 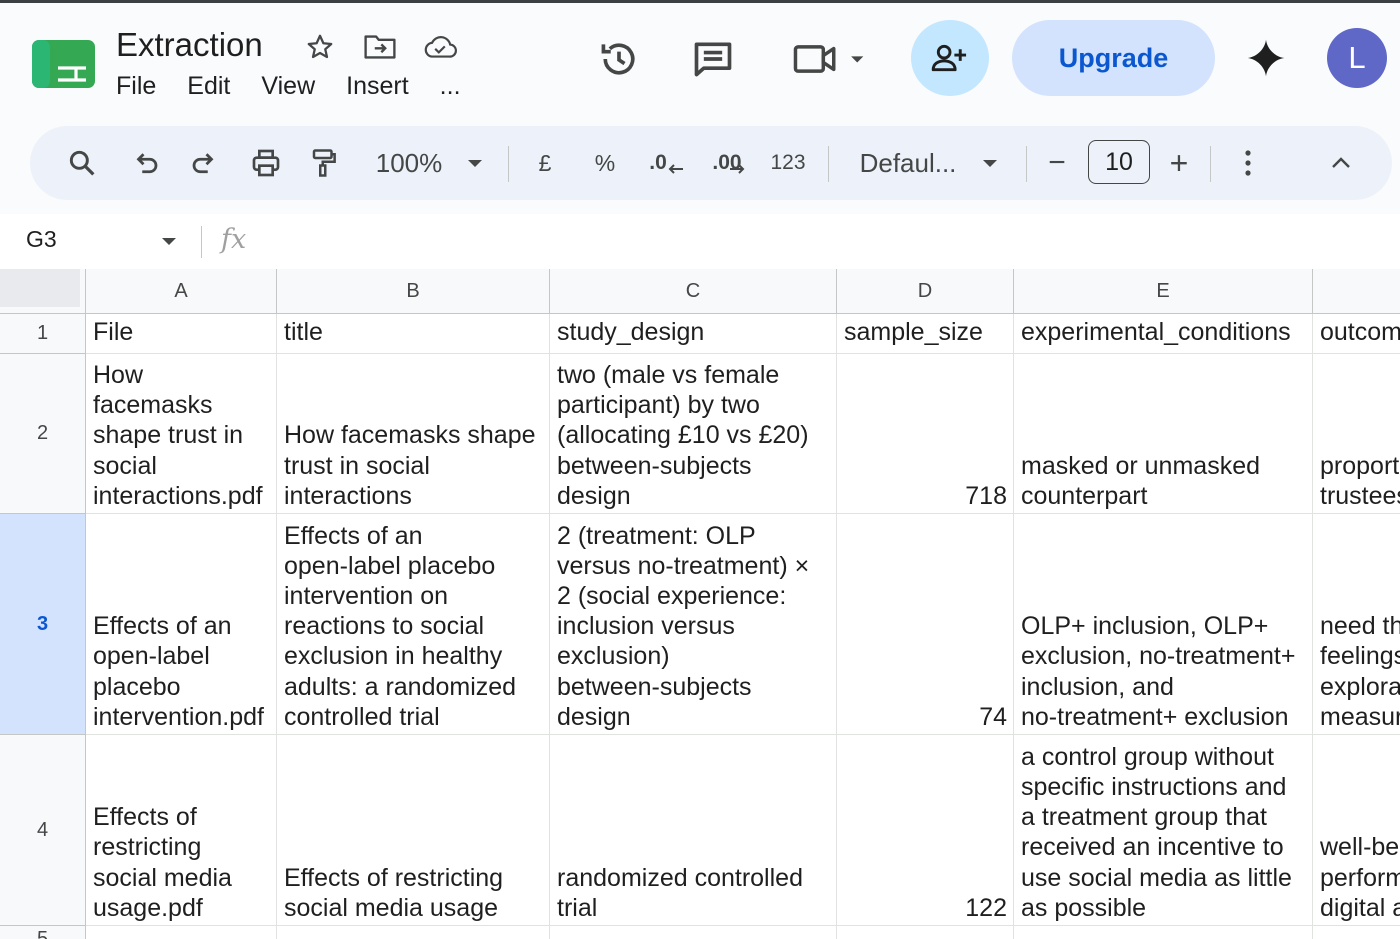 What do you see at coordinates (545, 163) in the screenshot?
I see `currency-format-button: £` at bounding box center [545, 163].